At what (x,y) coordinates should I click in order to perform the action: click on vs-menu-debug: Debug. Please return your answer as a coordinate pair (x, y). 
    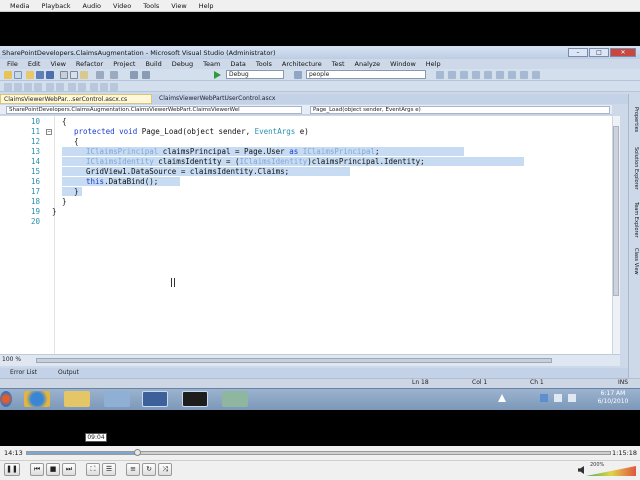
    Looking at the image, I should click on (182, 64).